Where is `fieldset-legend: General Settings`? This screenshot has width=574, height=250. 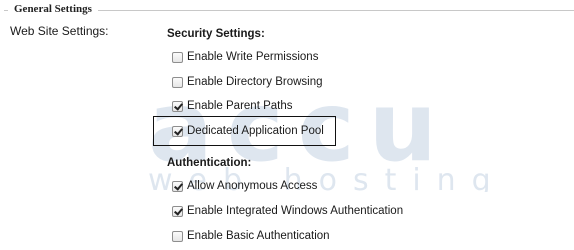 fieldset-legend: General Settings is located at coordinates (53, 9).